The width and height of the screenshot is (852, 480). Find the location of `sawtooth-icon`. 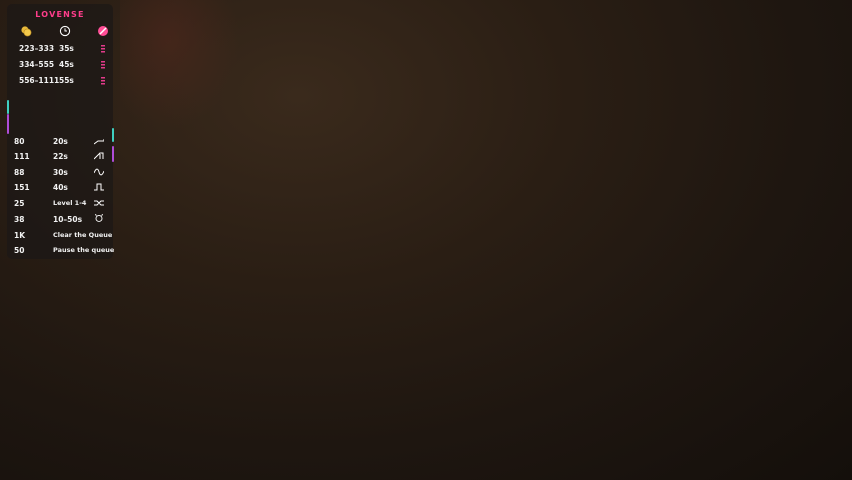

sawtooth-icon is located at coordinates (99, 156).